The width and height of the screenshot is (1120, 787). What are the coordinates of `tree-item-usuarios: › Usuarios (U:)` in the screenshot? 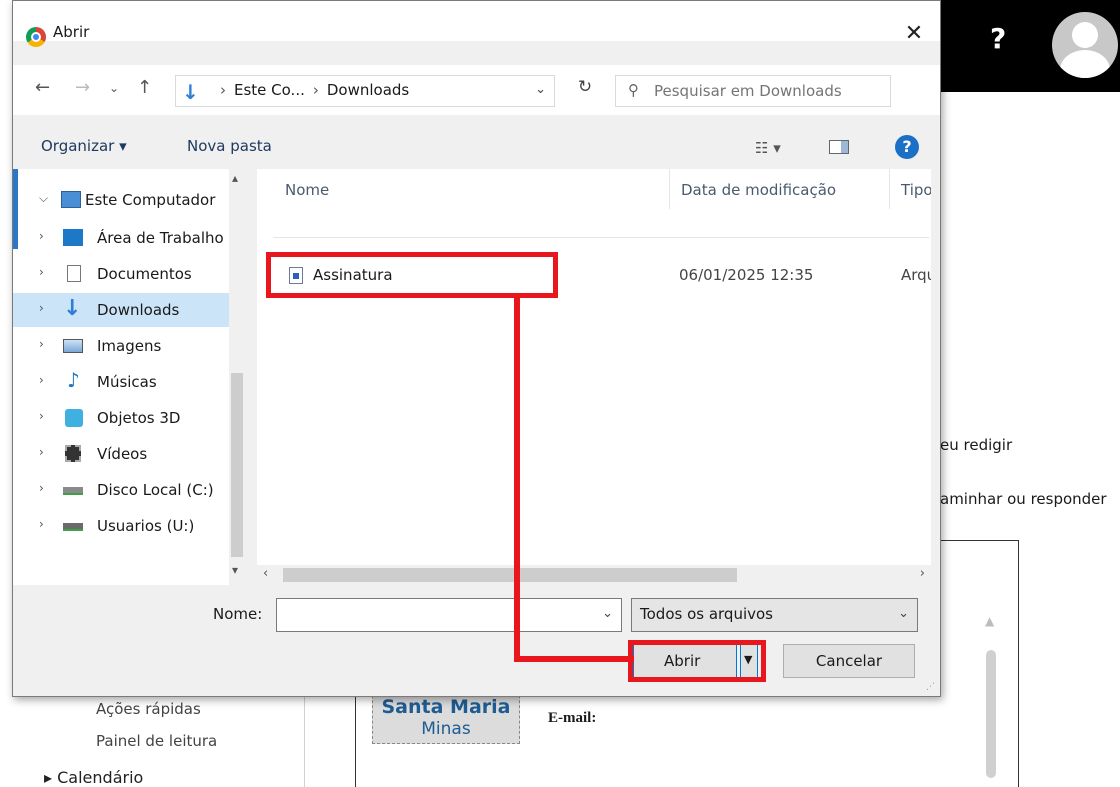 It's located at (121, 526).